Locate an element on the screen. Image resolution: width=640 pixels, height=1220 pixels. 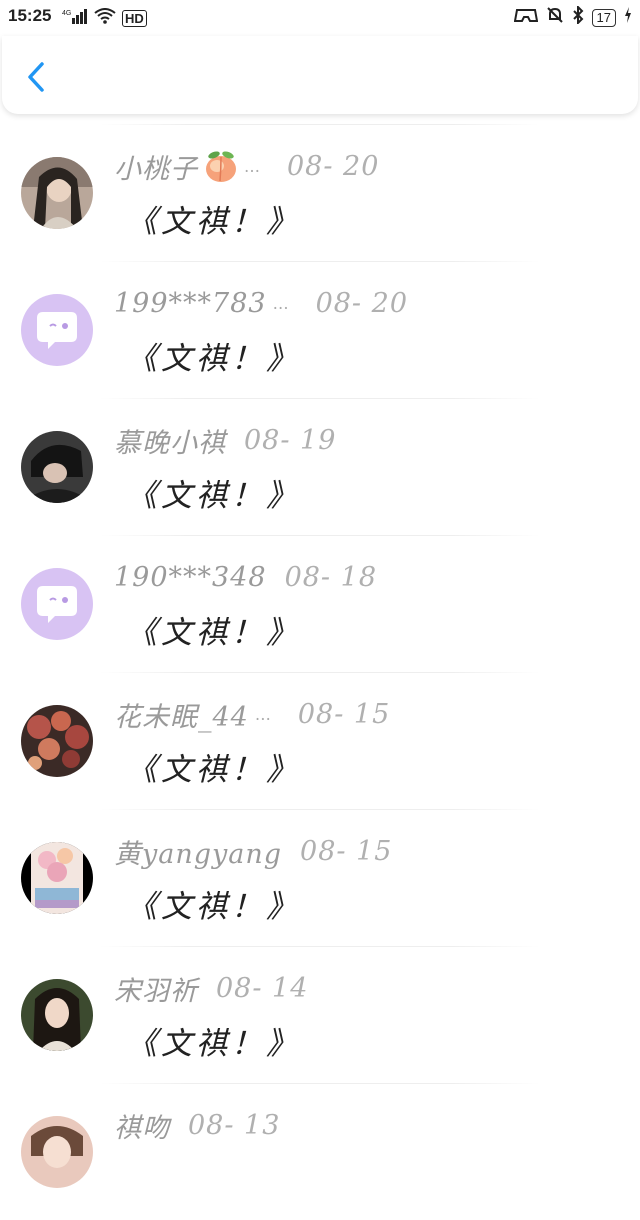
item-date: 08- 18 is located at coordinates (330, 577).